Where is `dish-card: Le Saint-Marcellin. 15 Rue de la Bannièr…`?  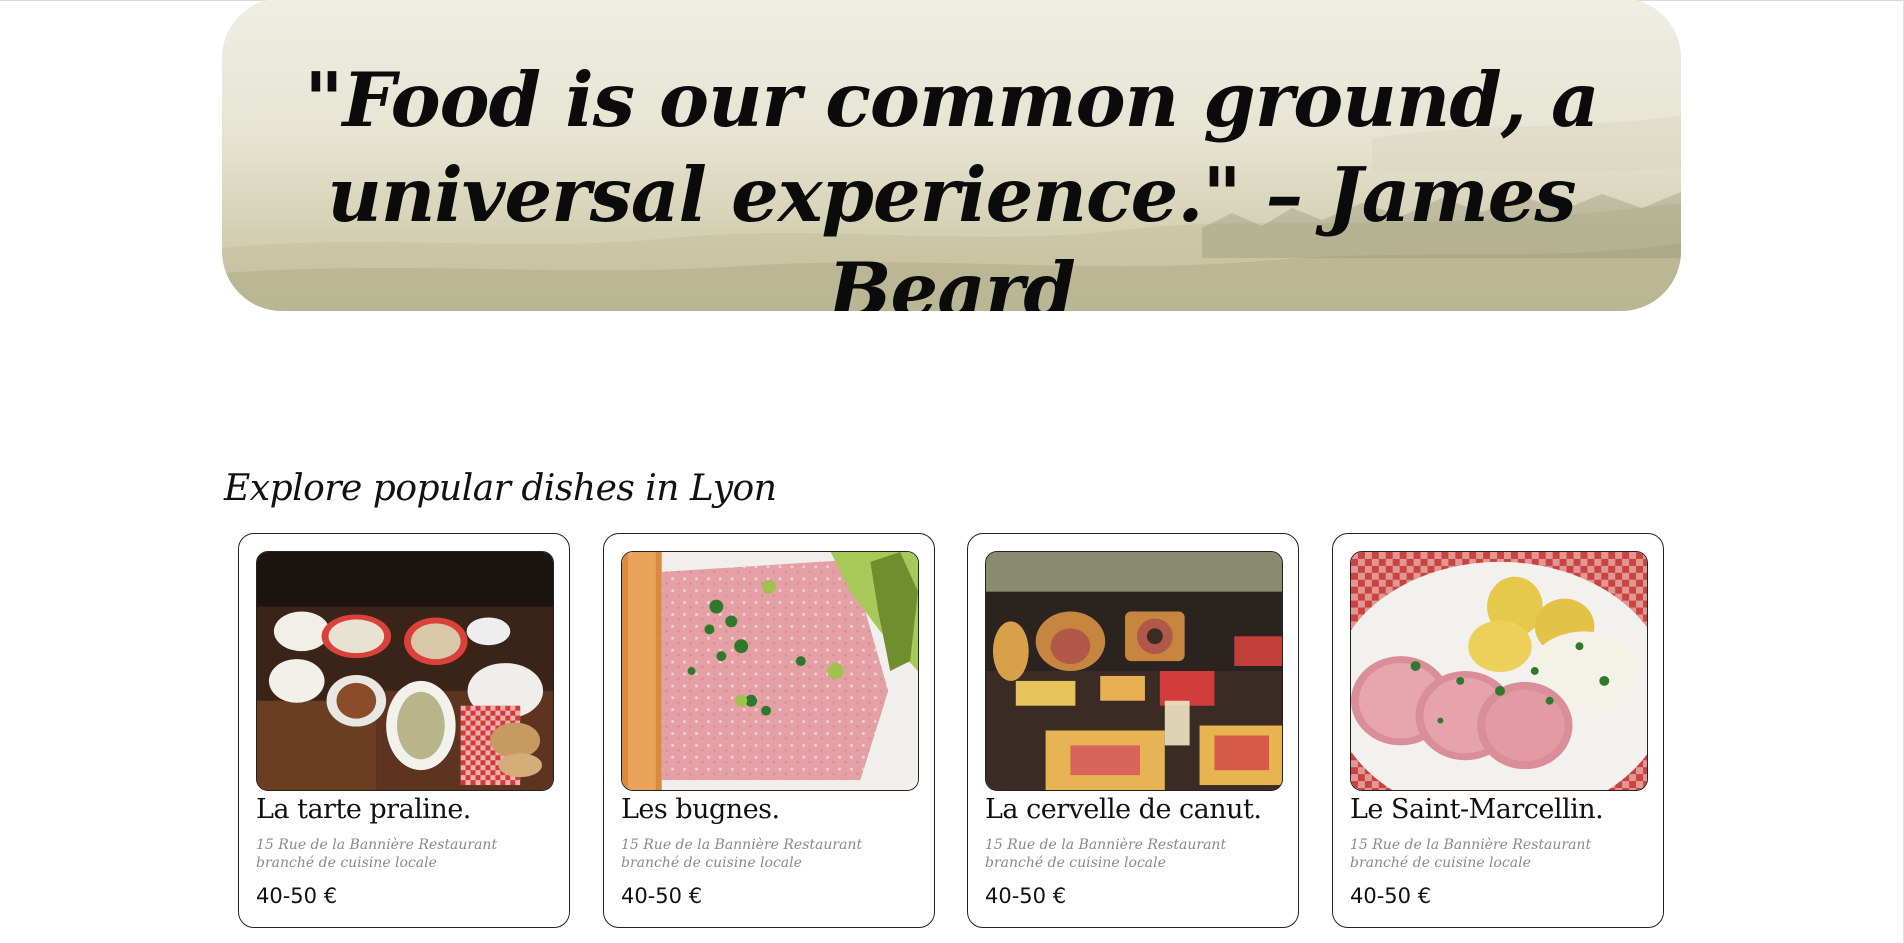 dish-card: Le Saint-Marcellin. 15 Rue de la Bannièr… is located at coordinates (1498, 730).